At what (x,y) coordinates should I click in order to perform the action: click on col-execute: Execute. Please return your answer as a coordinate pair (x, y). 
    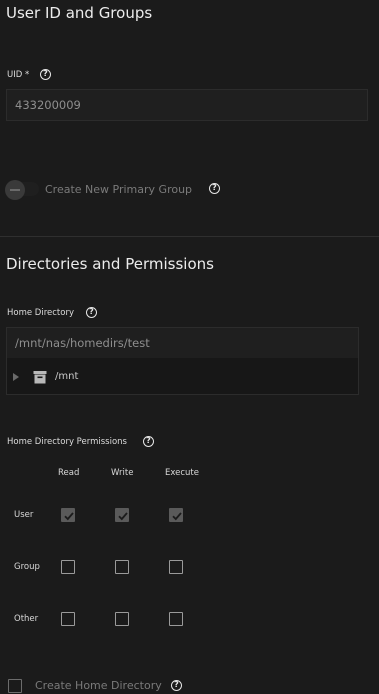
    Looking at the image, I should click on (182, 473).